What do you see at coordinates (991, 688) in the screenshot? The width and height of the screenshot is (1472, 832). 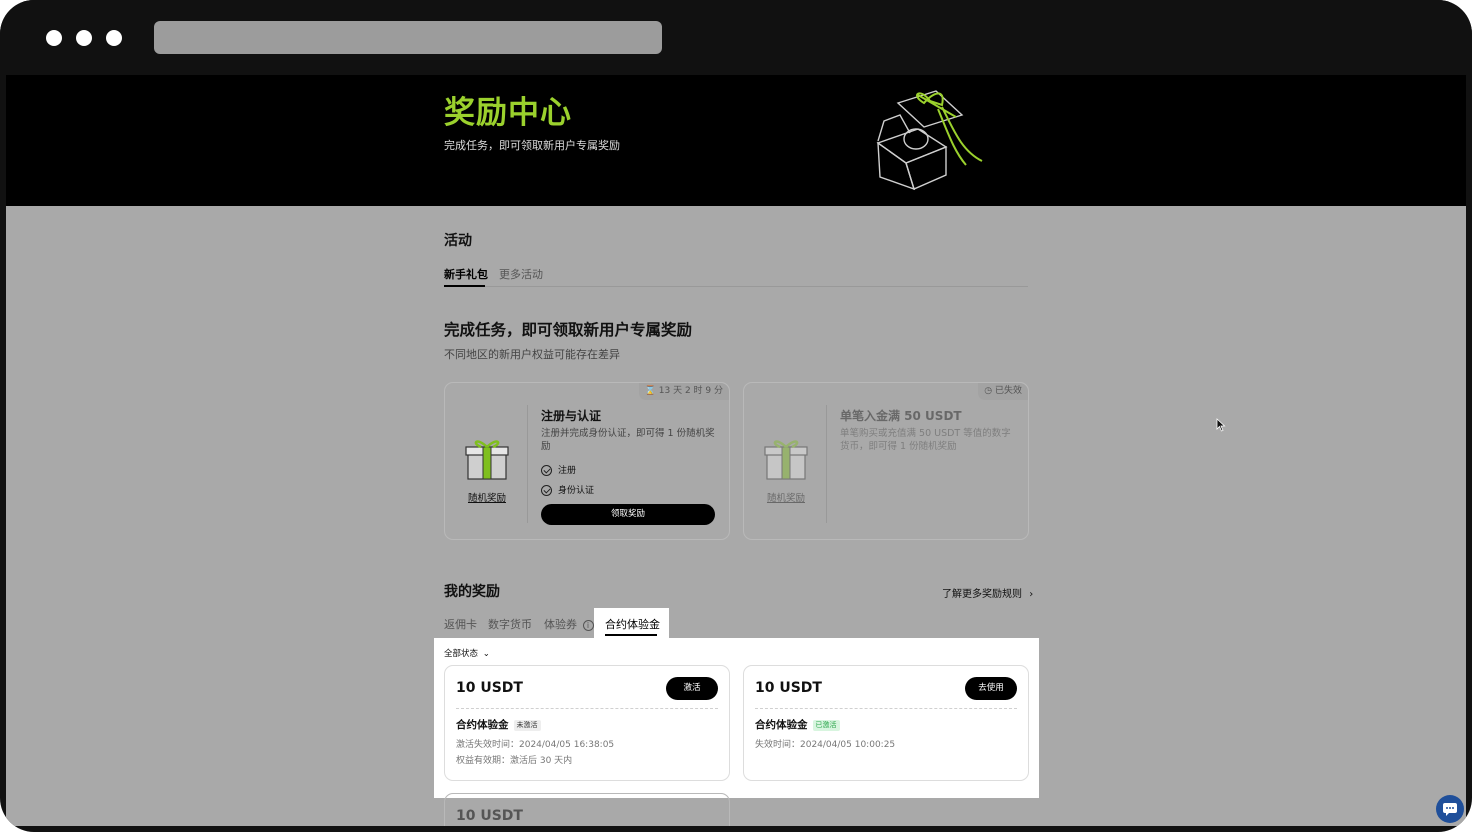 I see `use-button: 去使用` at bounding box center [991, 688].